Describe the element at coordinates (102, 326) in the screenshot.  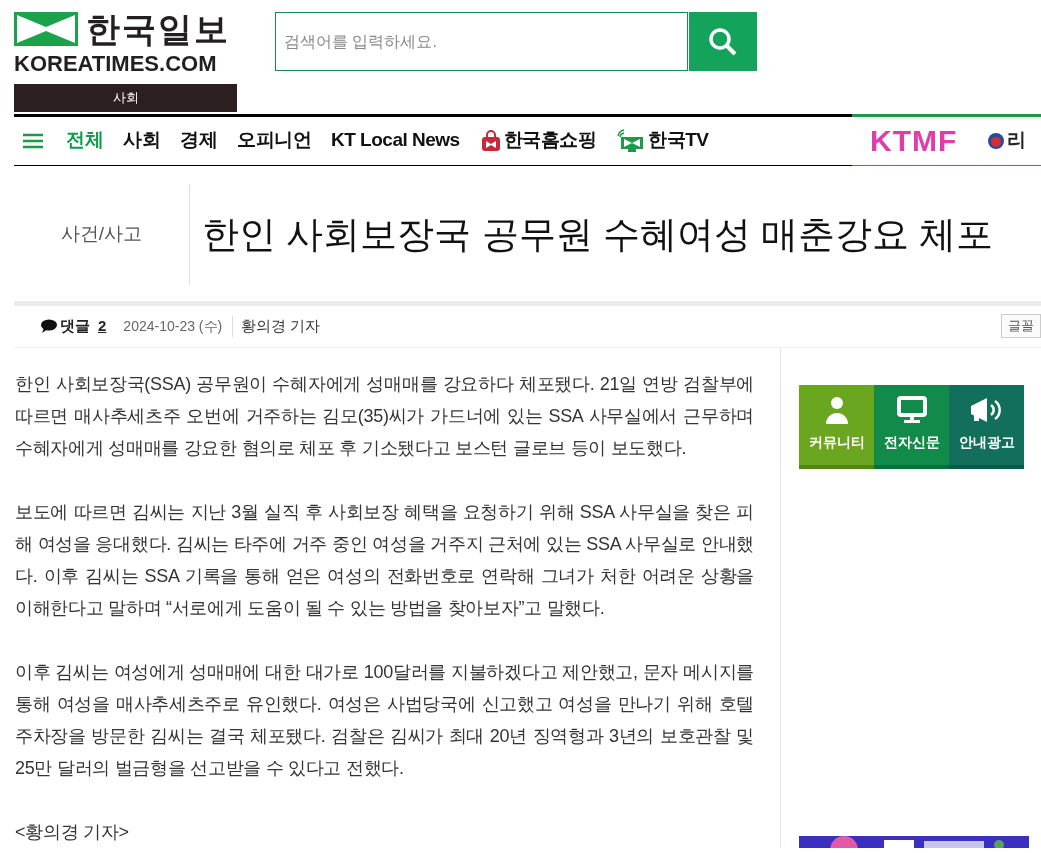
I see `comments-count: 2` at that location.